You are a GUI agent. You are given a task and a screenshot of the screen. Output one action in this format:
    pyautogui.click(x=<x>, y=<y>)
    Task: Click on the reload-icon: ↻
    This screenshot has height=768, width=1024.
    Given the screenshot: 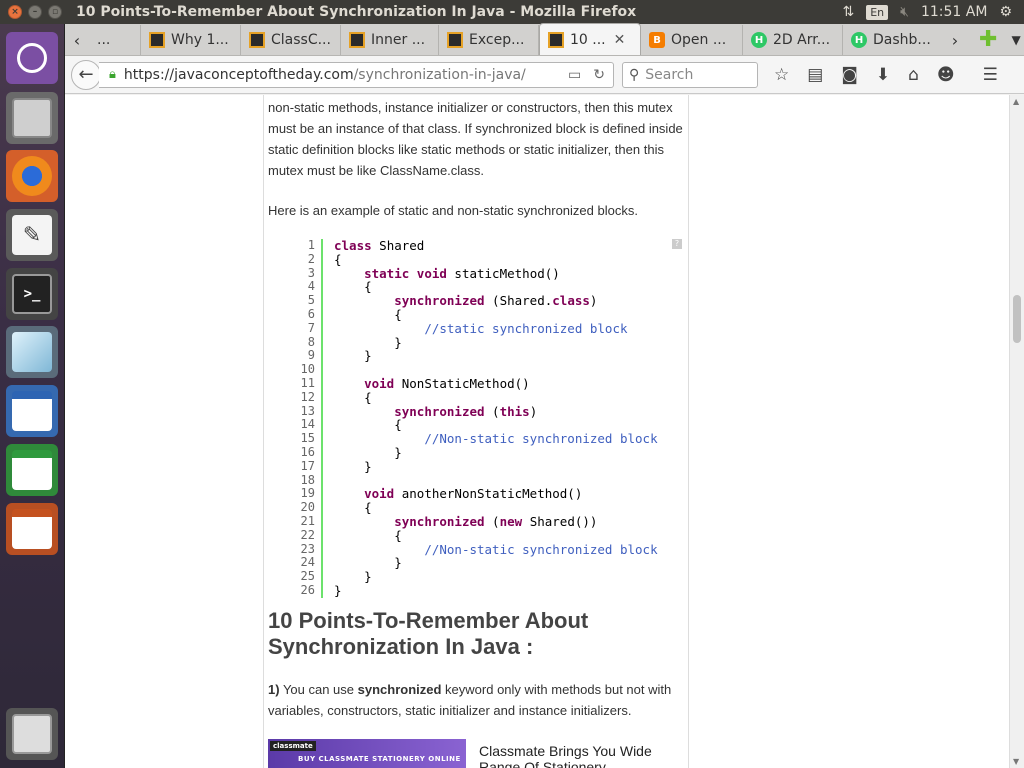 What is the action you would take?
    pyautogui.click(x=599, y=75)
    